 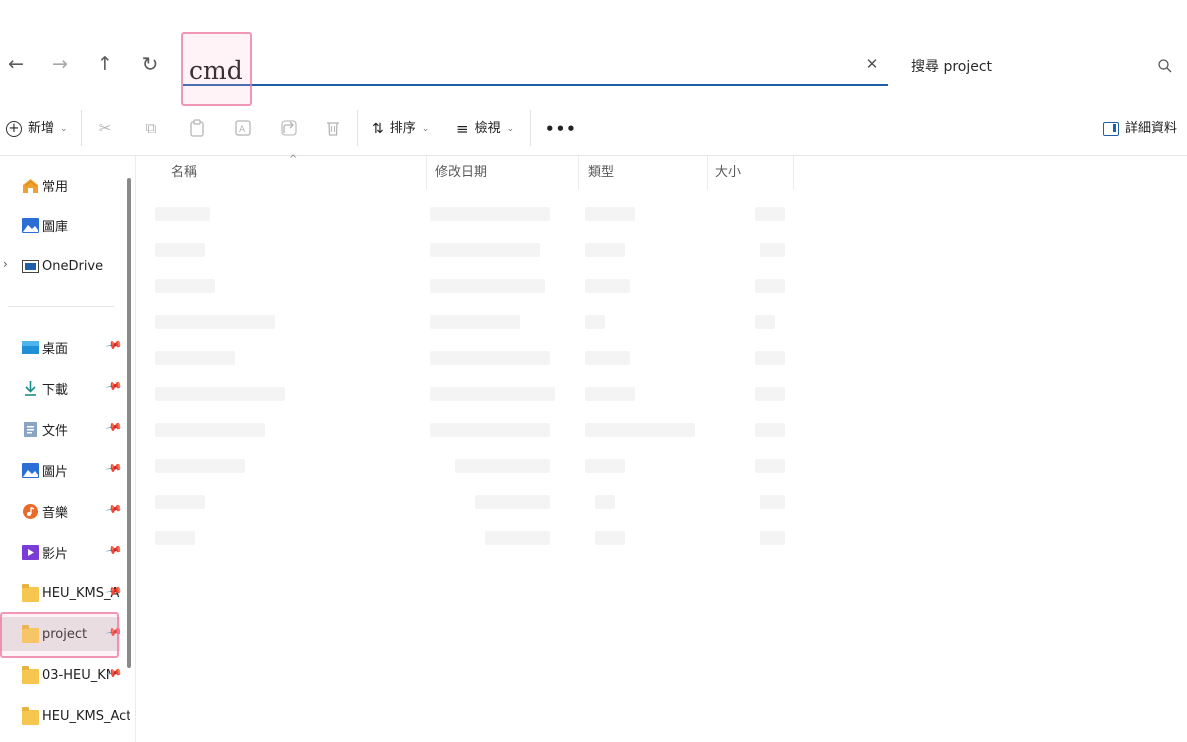 I want to click on sidebar-item-label: 影片, so click(x=55, y=554).